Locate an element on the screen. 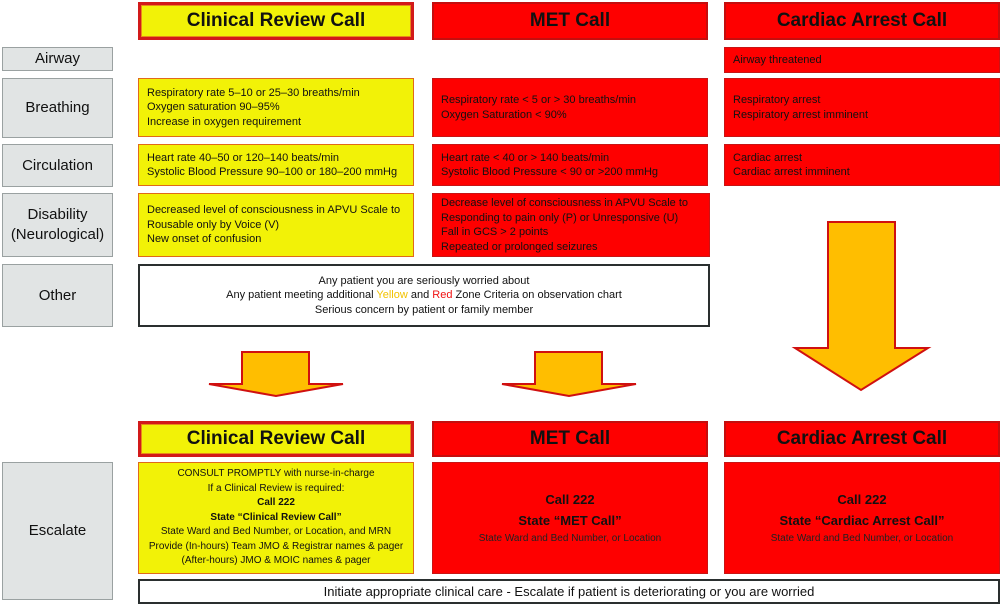 This screenshot has width=1000, height=606. header-label: Cardiac Arrest Call is located at coordinates (862, 438).